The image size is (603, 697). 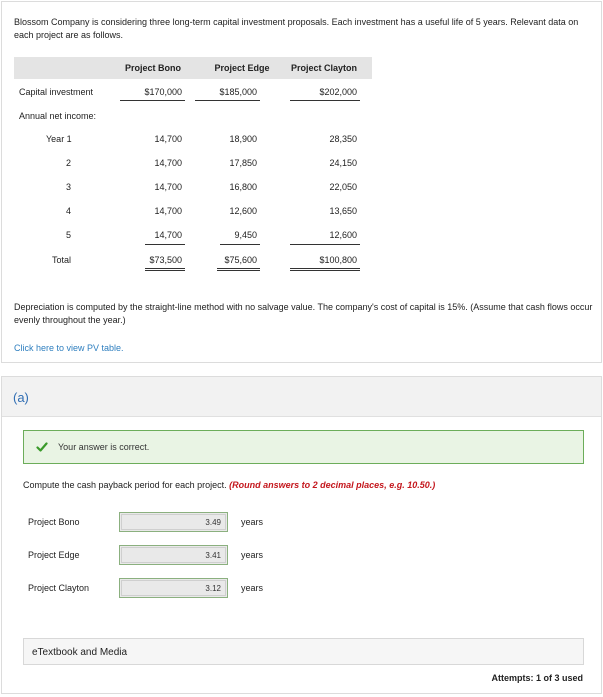 I want to click on answer-label-clayton: Project Clayton, so click(x=59, y=588).